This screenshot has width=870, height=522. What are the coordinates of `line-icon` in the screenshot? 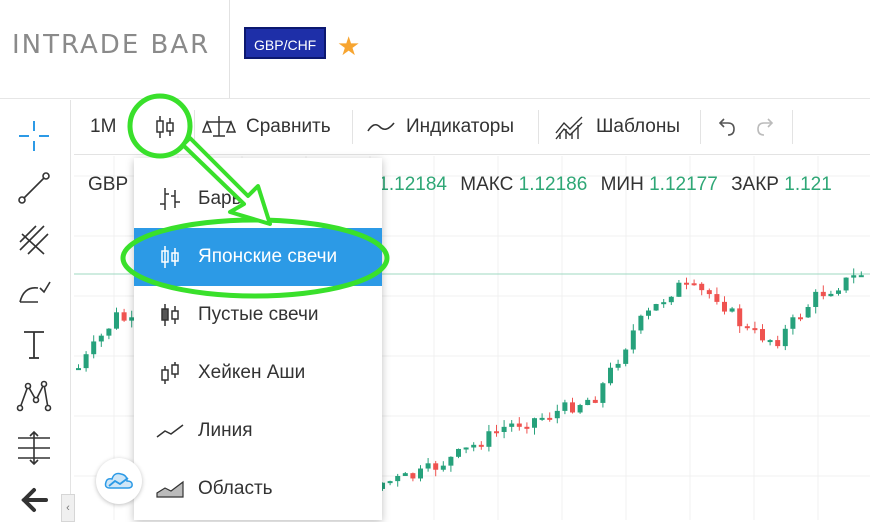 It's located at (170, 431).